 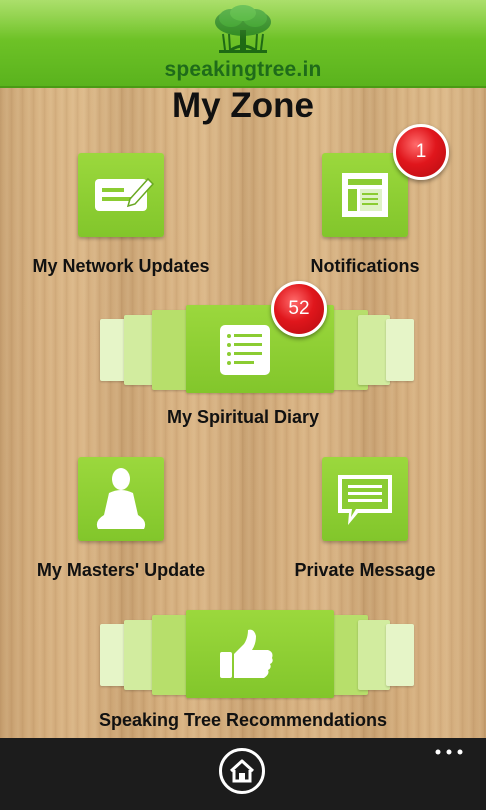 What do you see at coordinates (245, 350) in the screenshot?
I see `notebook-icon` at bounding box center [245, 350].